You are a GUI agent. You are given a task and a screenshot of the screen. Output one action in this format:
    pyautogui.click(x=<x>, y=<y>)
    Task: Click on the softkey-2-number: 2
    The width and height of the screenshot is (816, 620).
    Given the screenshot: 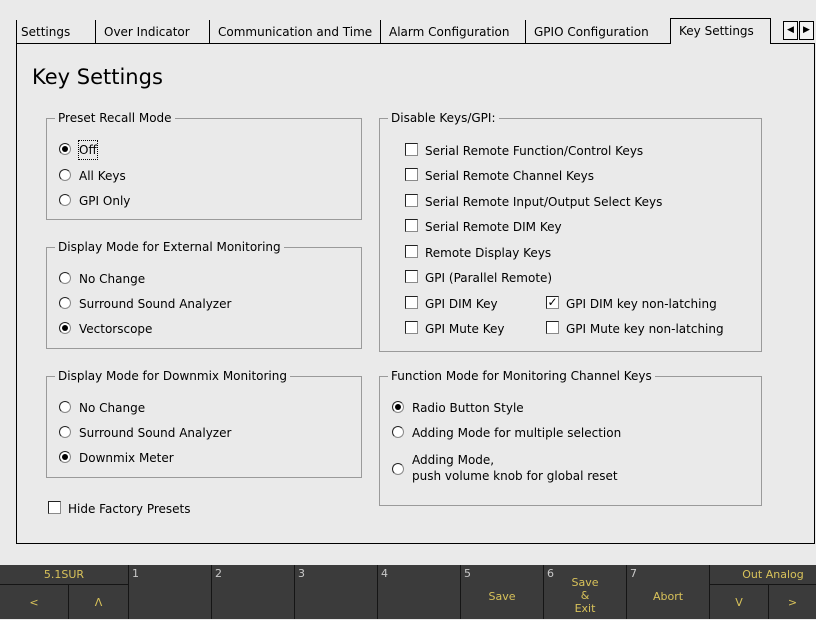 What is the action you would take?
    pyautogui.click(x=218, y=573)
    